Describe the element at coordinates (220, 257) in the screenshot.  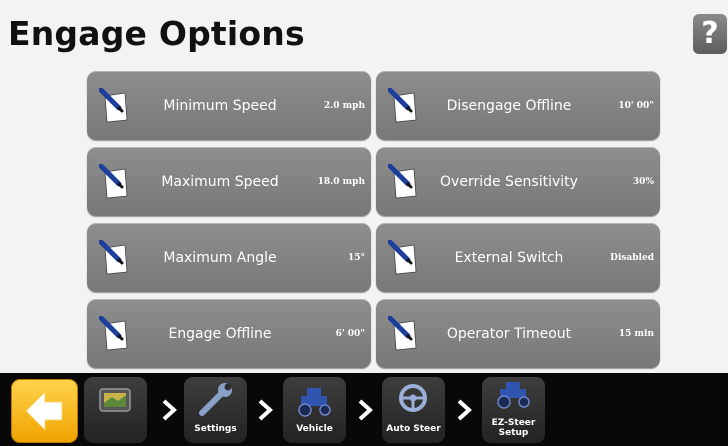
I see `option-label: Maximum Angle` at that location.